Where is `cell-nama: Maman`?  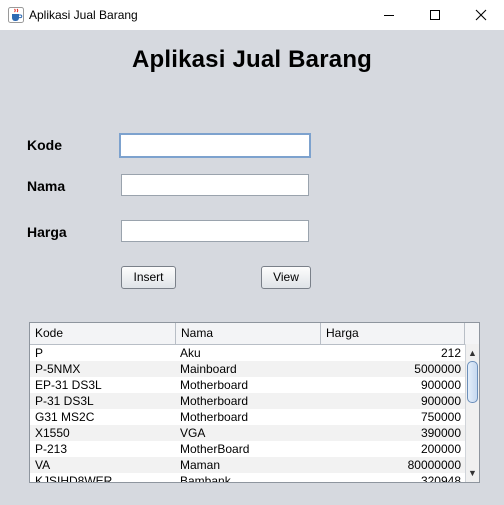 cell-nama: Maman is located at coordinates (200, 465).